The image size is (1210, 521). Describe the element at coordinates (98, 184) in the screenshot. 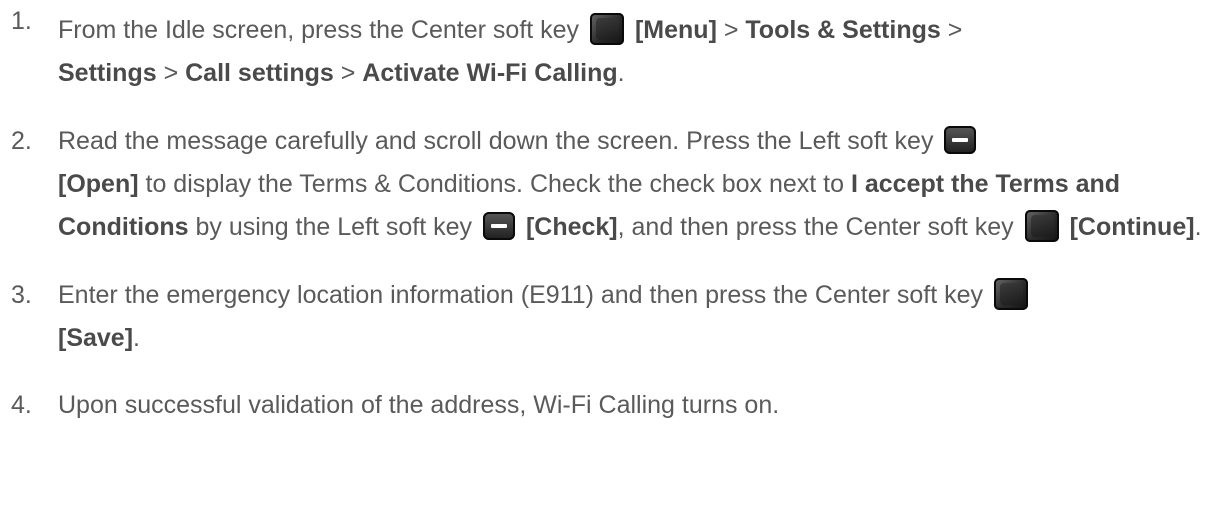

I see `open-key-label: [Open]` at that location.